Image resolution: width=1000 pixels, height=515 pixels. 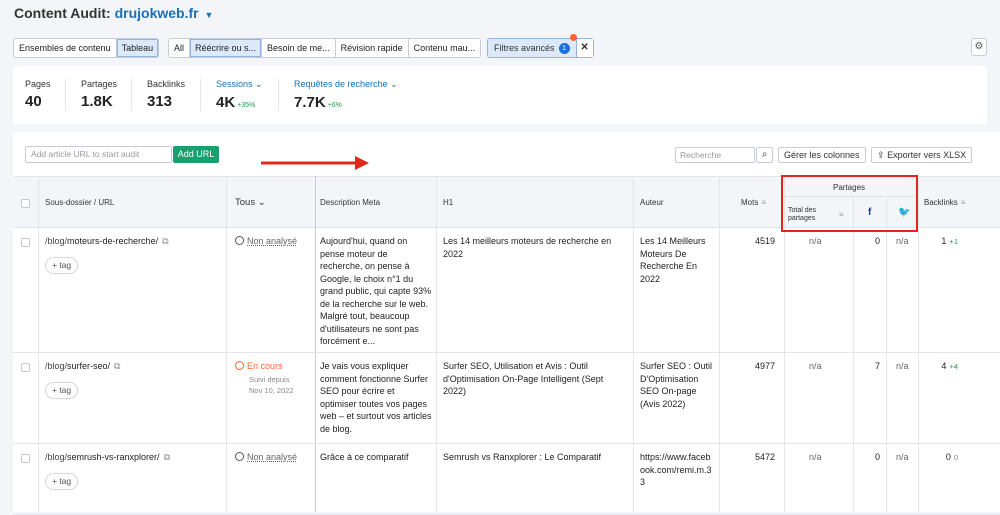 What do you see at coordinates (99, 84) in the screenshot?
I see `stat-label: Partages` at bounding box center [99, 84].